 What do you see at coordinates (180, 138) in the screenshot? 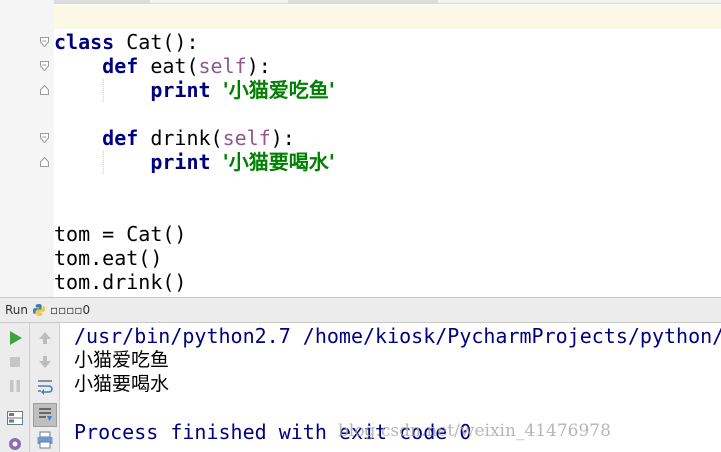
I see `code-token: drink(` at bounding box center [180, 138].